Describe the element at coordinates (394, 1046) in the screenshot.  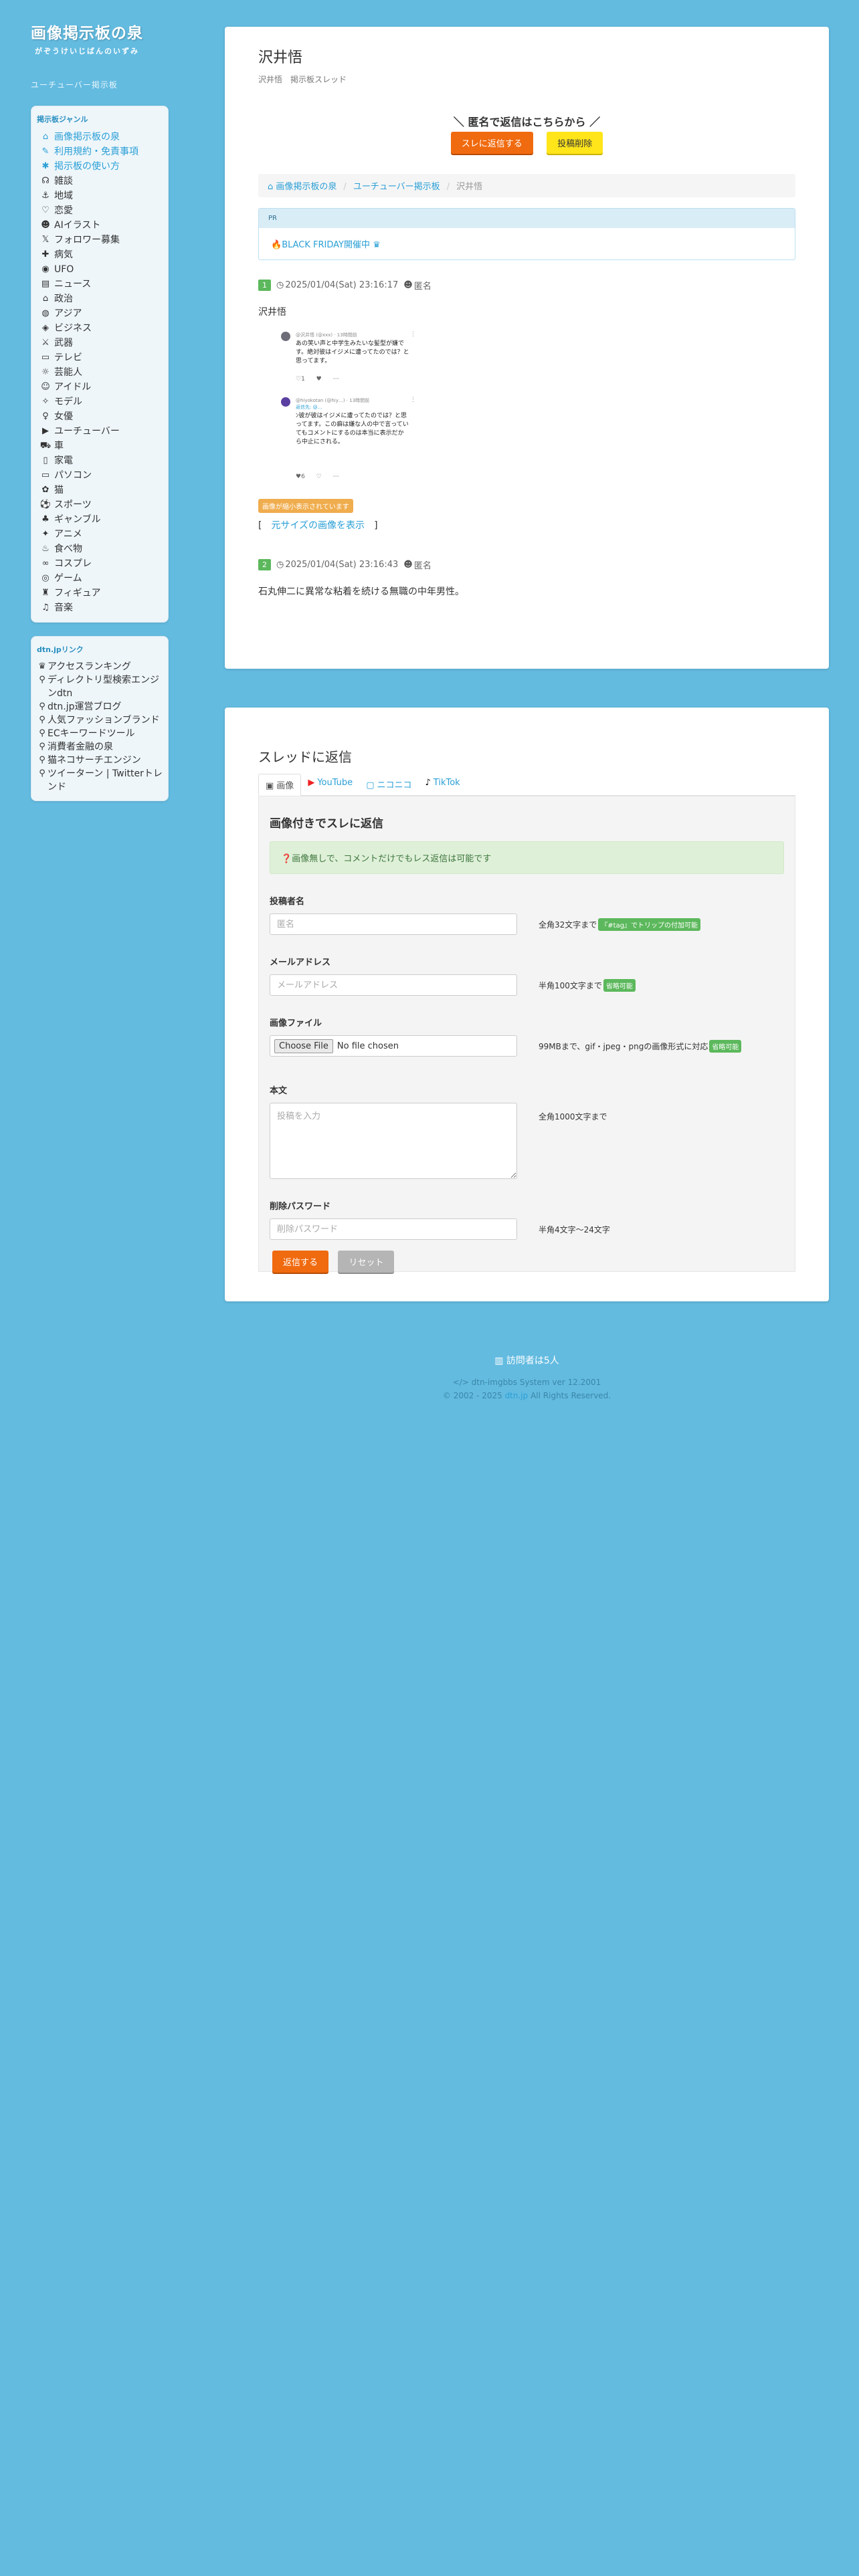
I see `file-input: Choose File No file chosen` at that location.